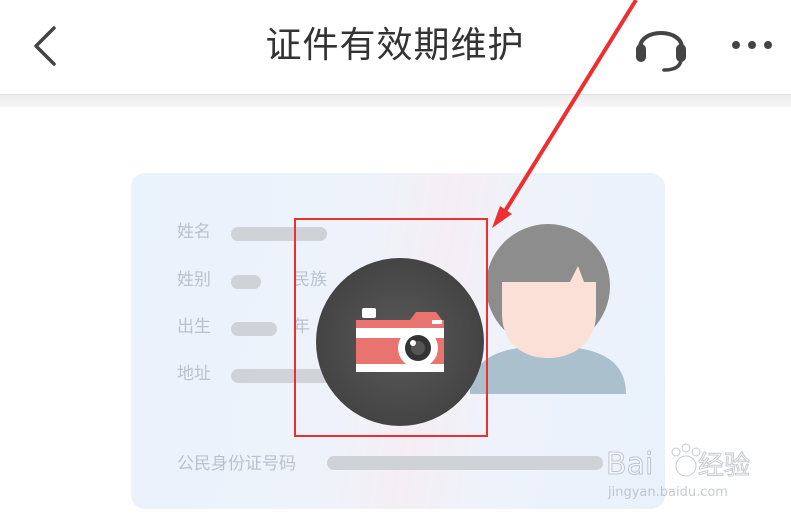 Image resolution: width=791 pixels, height=516 pixels. What do you see at coordinates (395, 100) in the screenshot?
I see `header-divider` at bounding box center [395, 100].